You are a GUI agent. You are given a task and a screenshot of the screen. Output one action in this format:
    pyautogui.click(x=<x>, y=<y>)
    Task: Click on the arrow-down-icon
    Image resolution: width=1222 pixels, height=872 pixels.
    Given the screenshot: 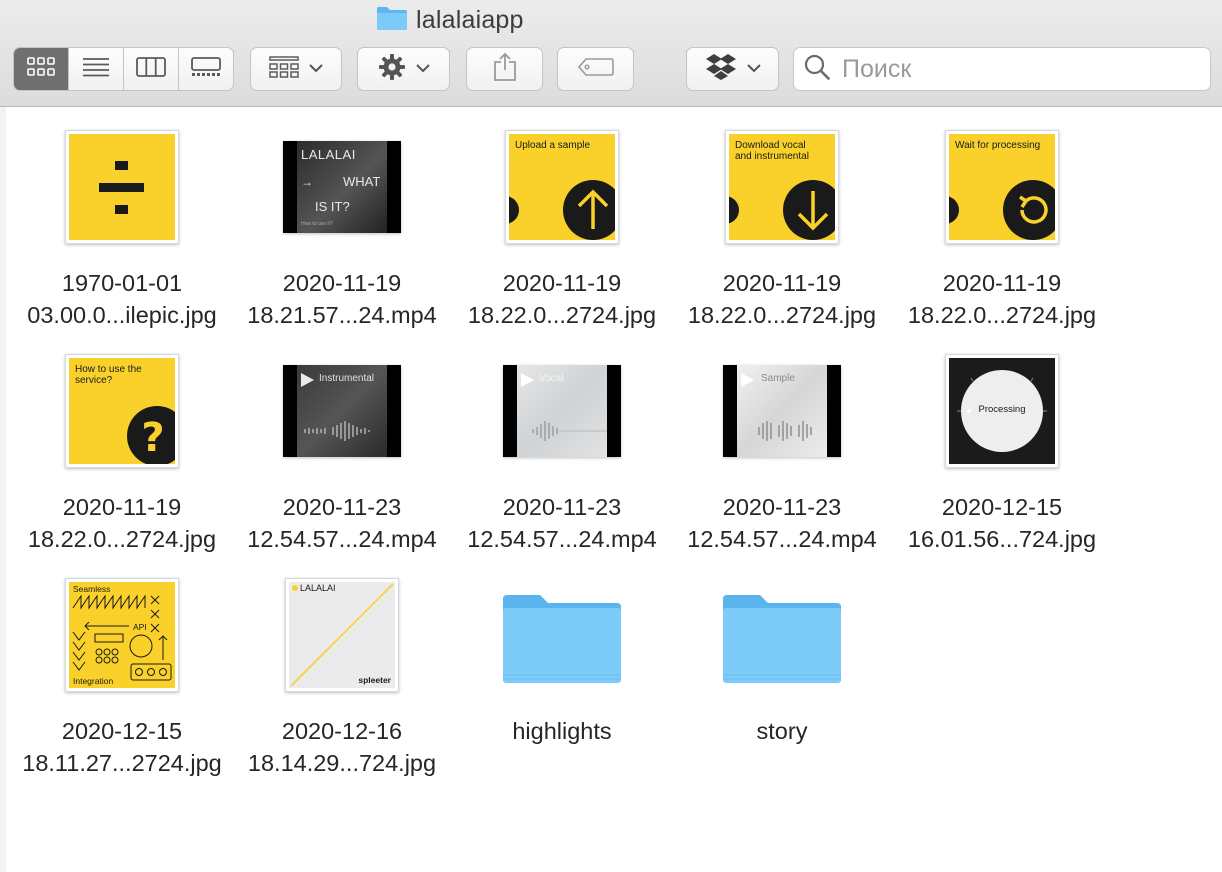 What is the action you would take?
    pyautogui.click(x=782, y=210)
    